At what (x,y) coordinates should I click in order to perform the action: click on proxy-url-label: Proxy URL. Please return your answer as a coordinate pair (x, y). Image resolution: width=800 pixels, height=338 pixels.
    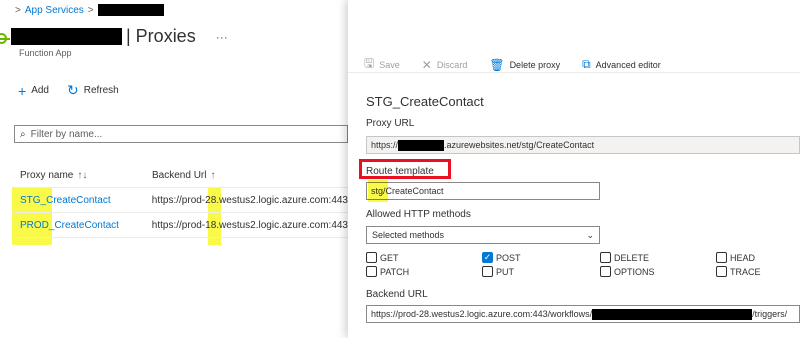
    Looking at the image, I should click on (390, 123).